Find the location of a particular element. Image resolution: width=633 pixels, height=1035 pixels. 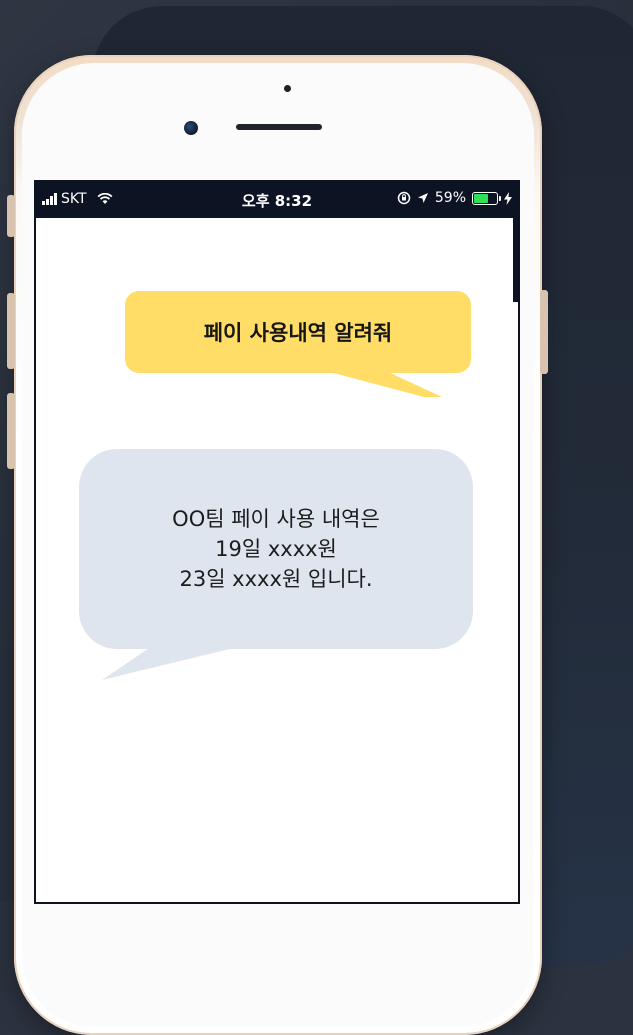

reply-line-3: 23일 xxxx원 입니다. is located at coordinates (276, 579).